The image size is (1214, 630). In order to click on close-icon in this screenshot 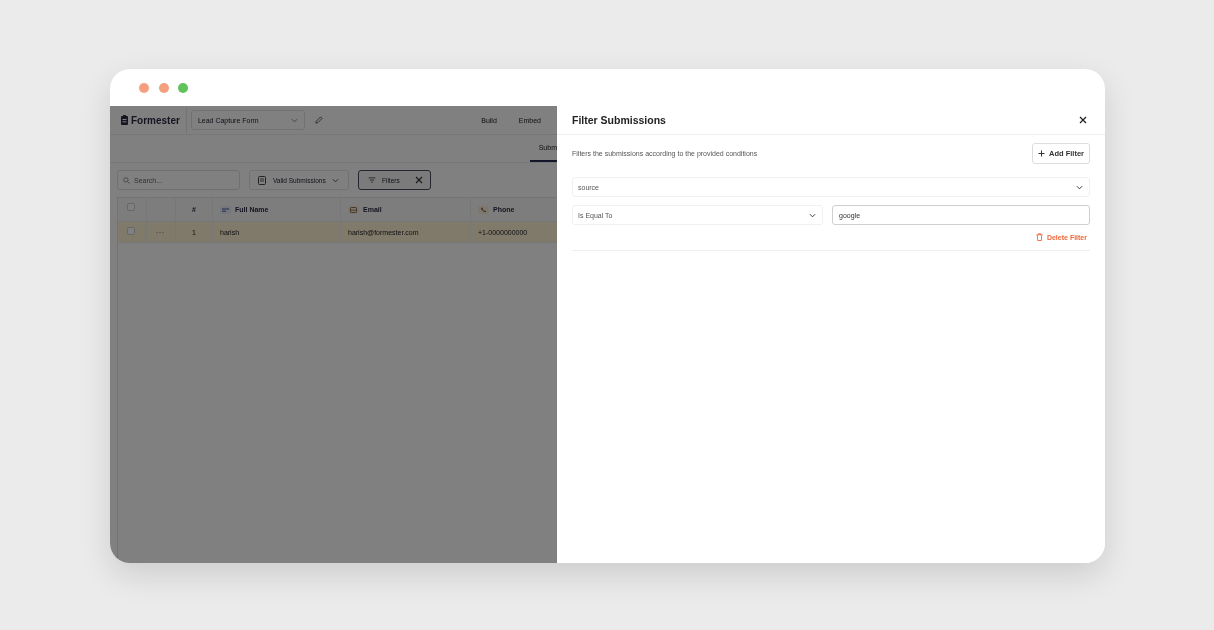, I will do `click(1083, 120)`.